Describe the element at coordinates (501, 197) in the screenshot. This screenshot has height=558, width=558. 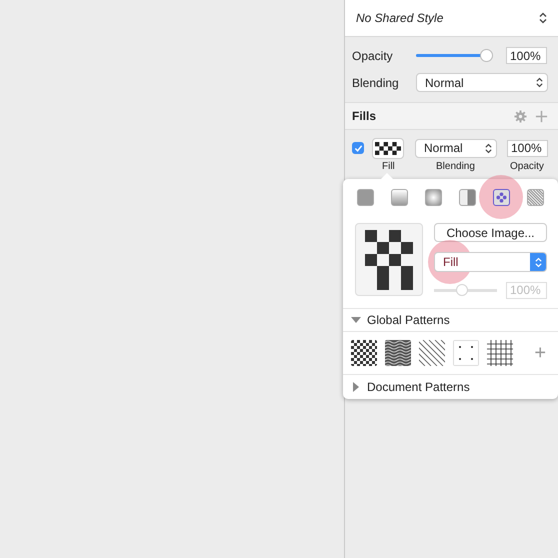
I see `pattern-fill-icon` at that location.